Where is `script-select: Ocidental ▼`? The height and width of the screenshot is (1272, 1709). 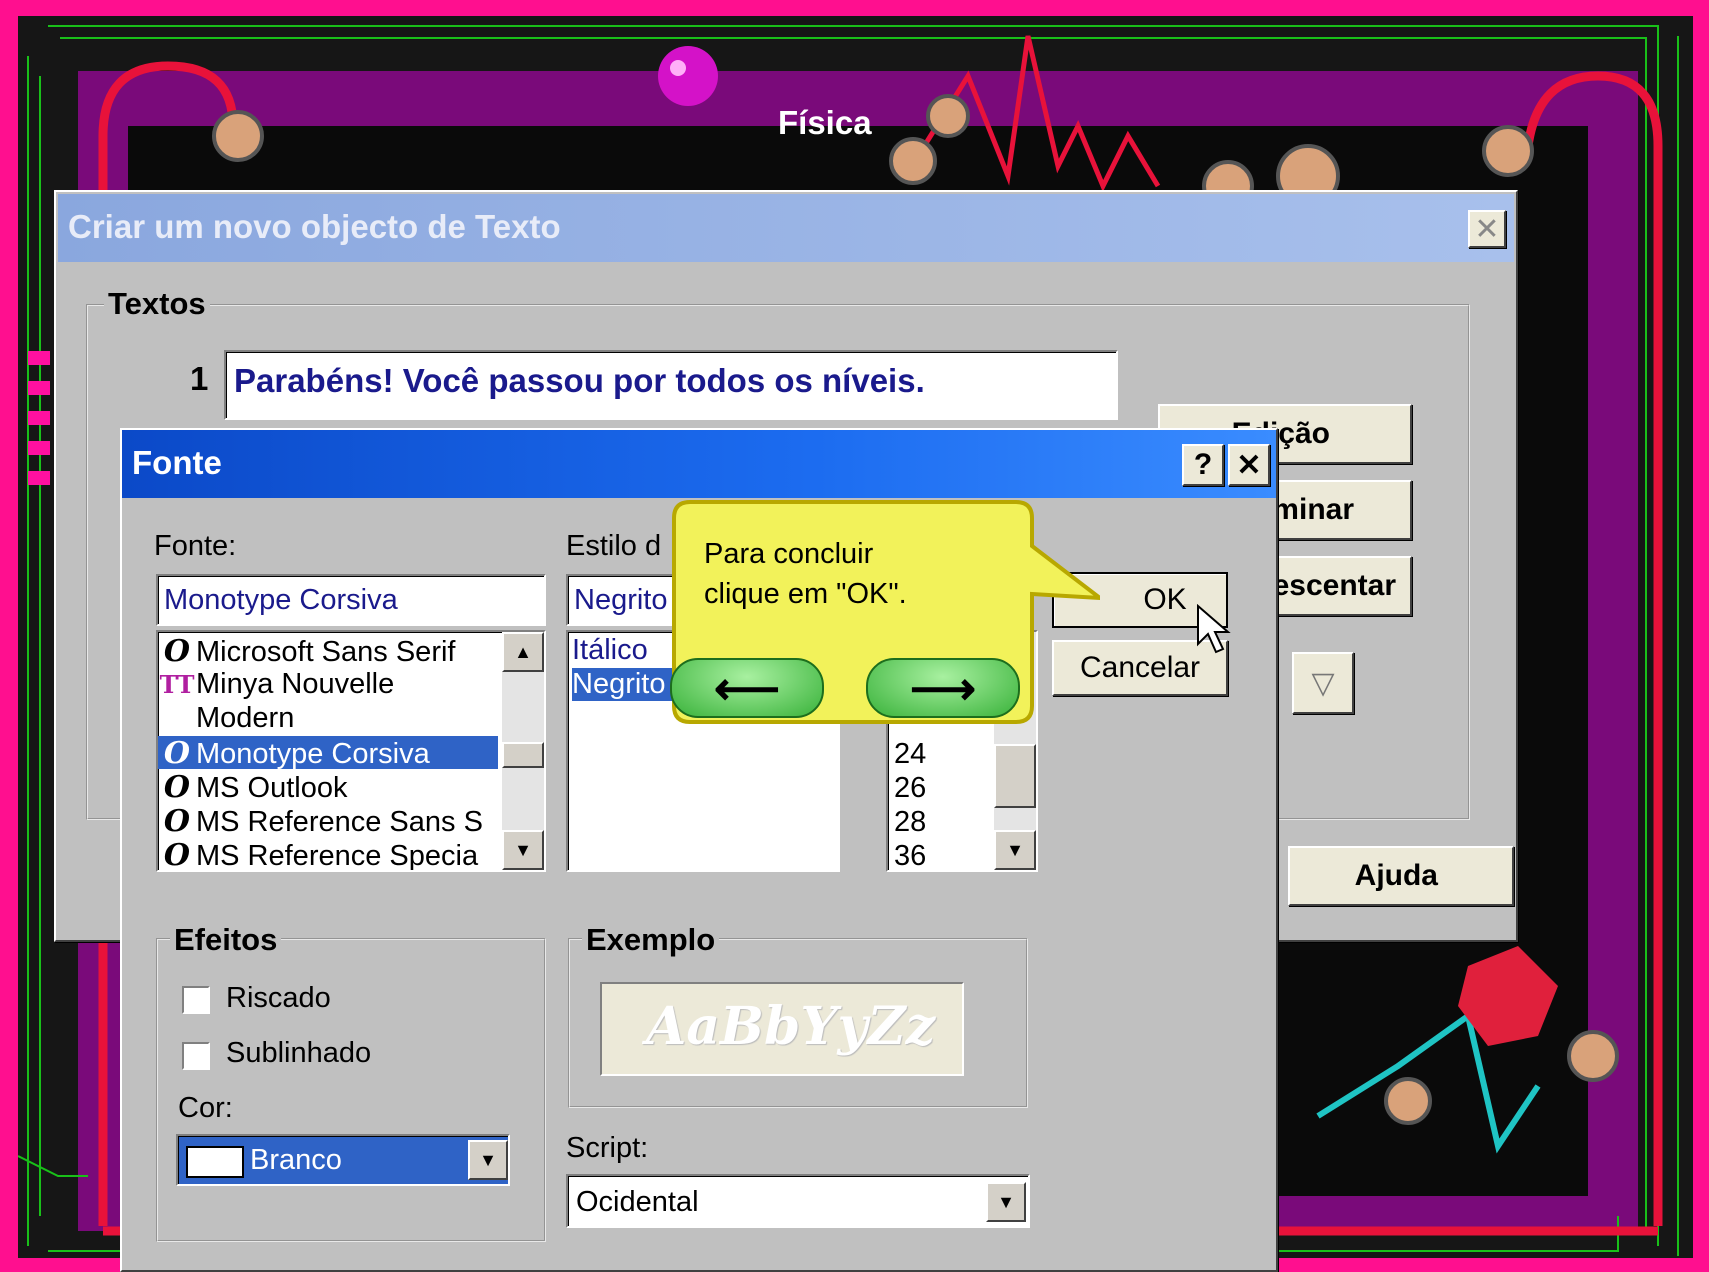 script-select: Ocidental ▼ is located at coordinates (798, 1201).